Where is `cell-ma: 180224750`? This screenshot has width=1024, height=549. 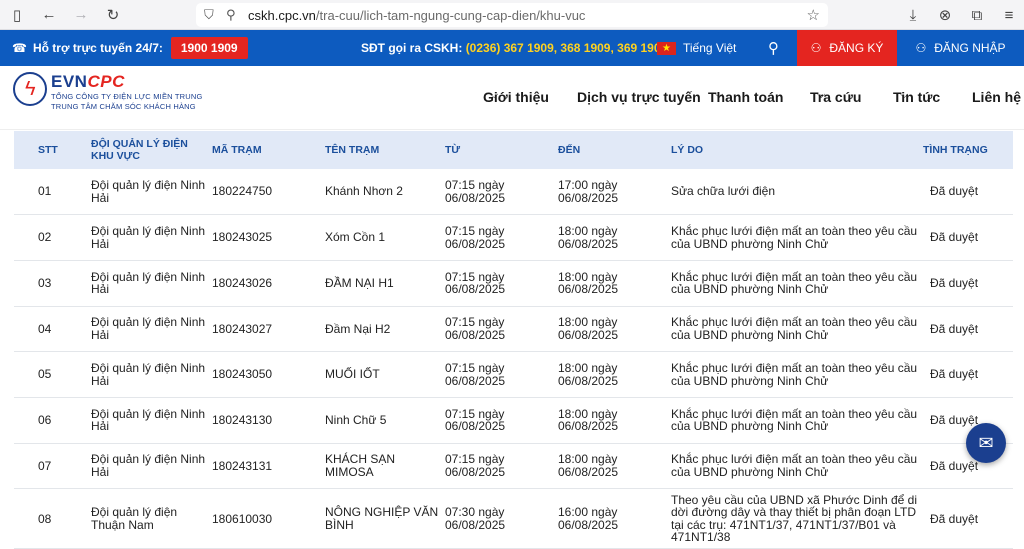
cell-ma: 180224750 is located at coordinates (242, 191).